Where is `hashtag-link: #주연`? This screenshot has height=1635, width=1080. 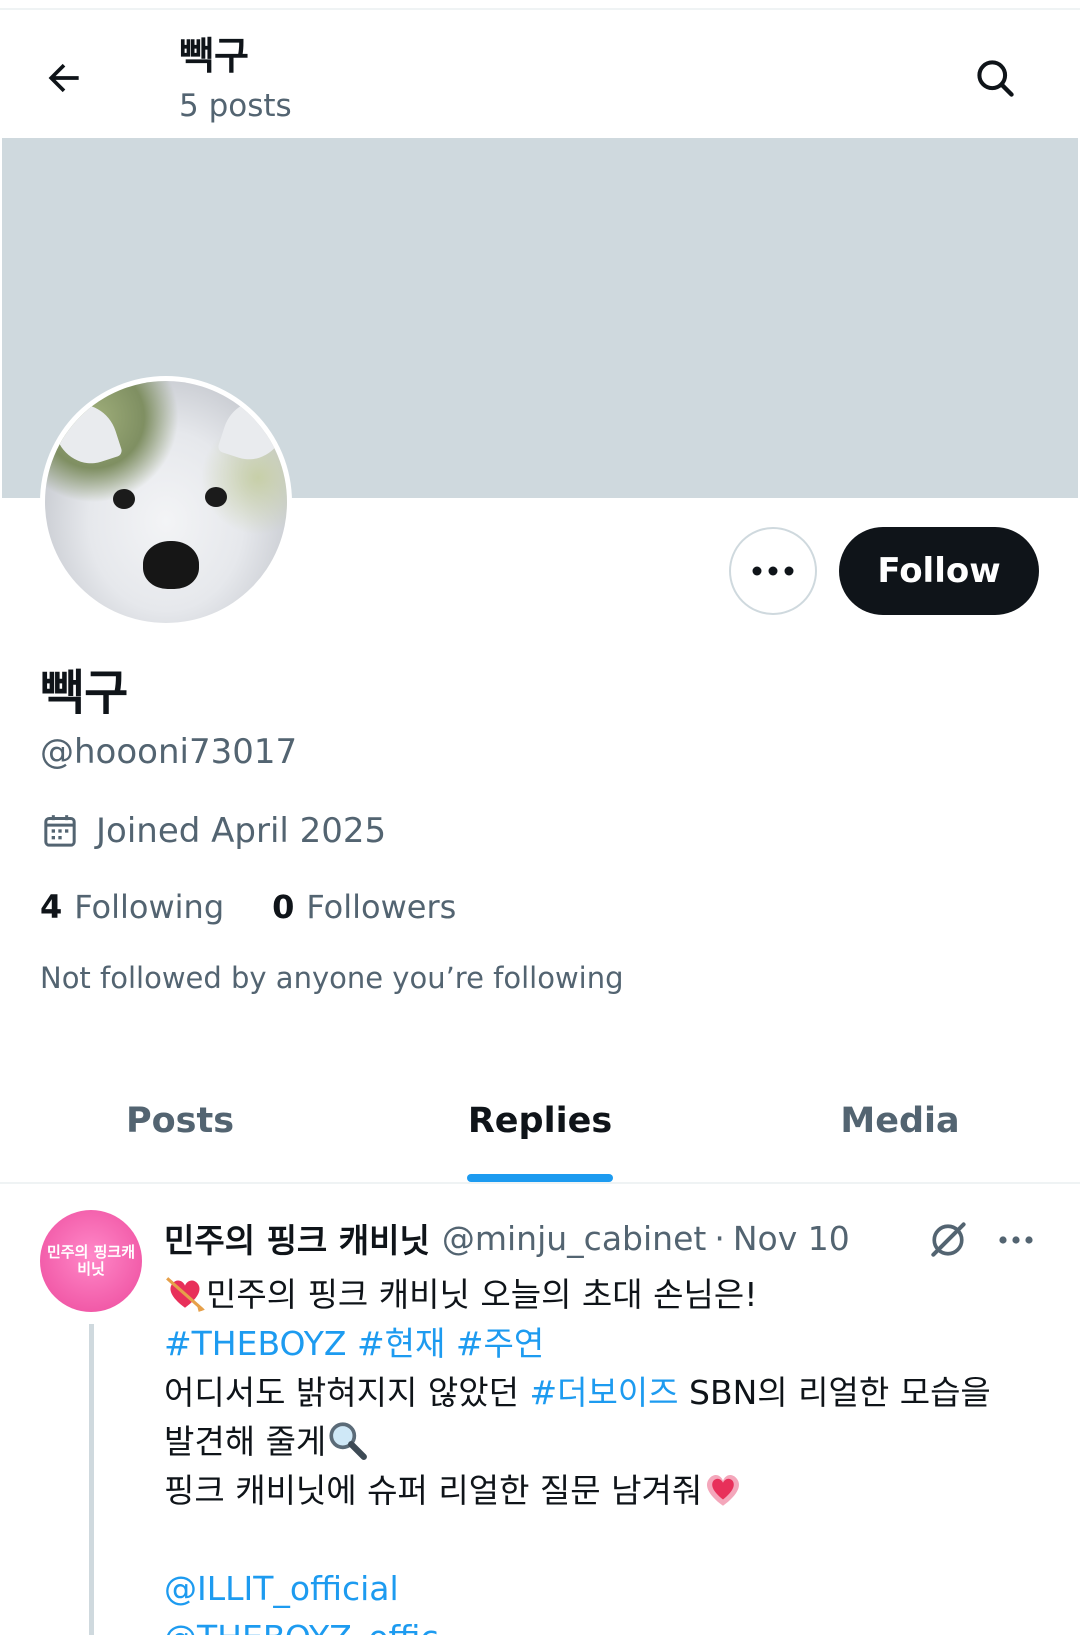
hashtag-link: #주연 is located at coordinates (500, 1343).